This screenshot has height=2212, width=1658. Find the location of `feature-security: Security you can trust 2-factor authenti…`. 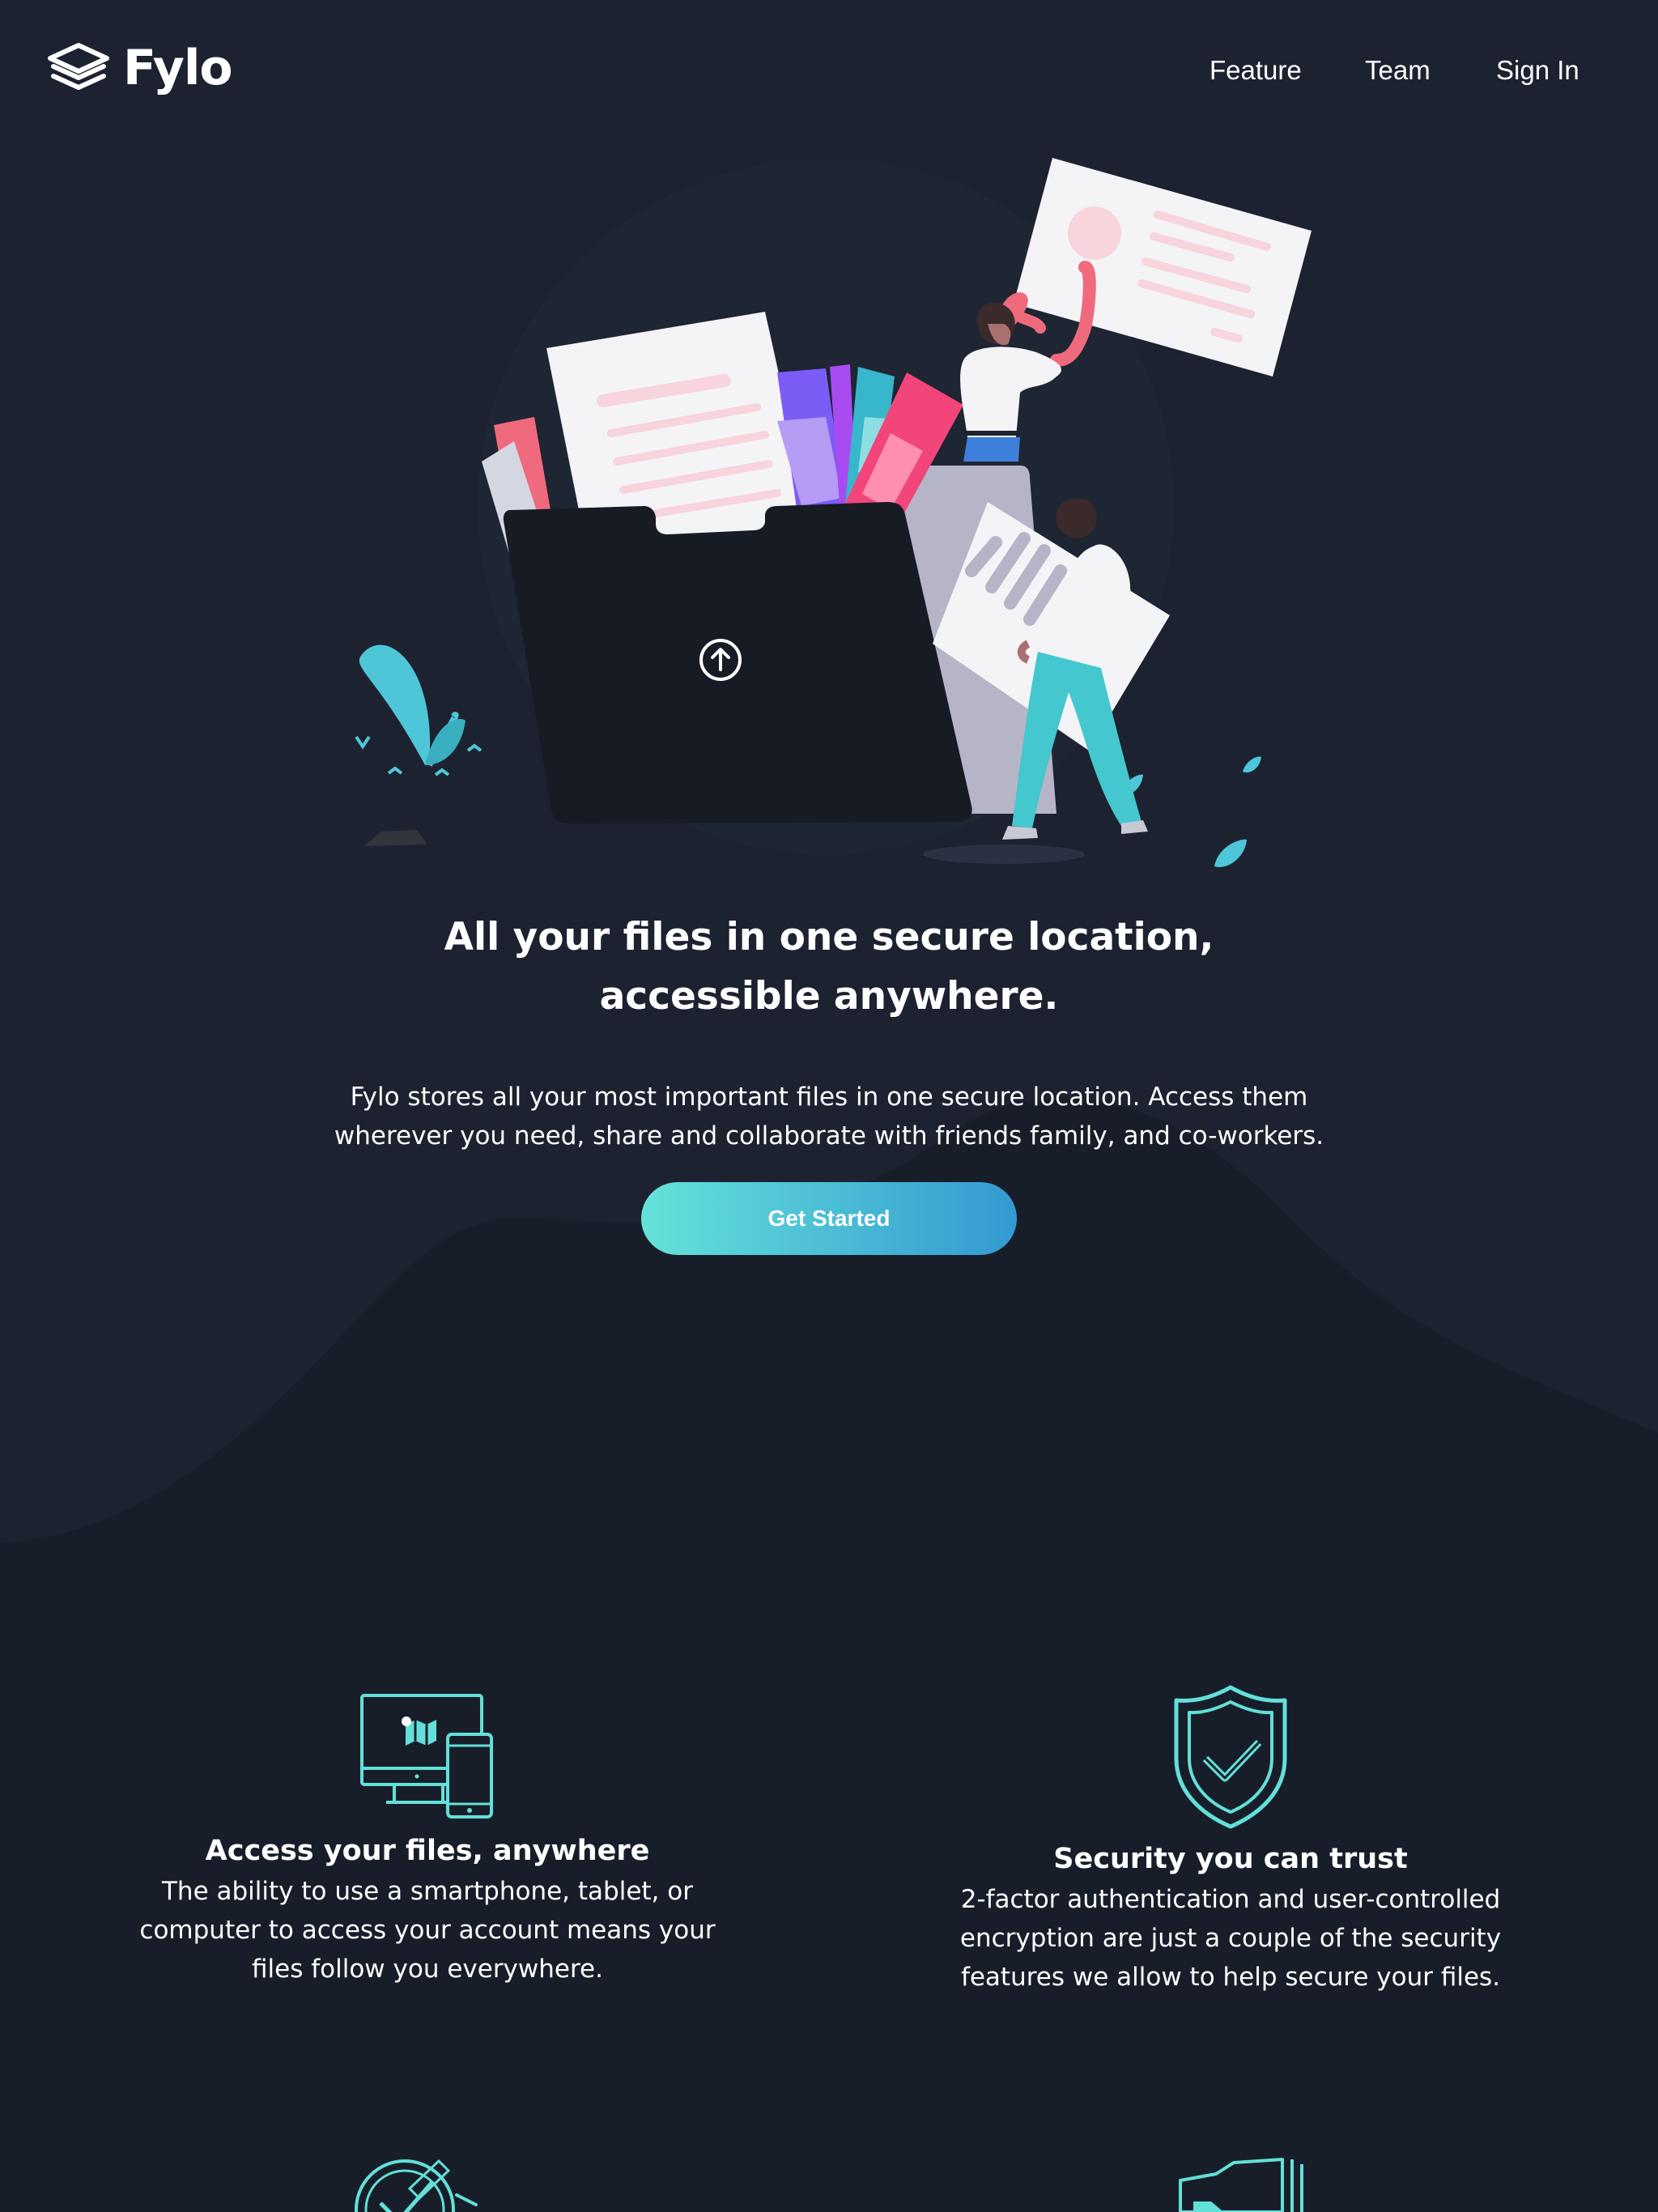

feature-security: Security you can trust 2-factor authenti… is located at coordinates (1230, 1841).